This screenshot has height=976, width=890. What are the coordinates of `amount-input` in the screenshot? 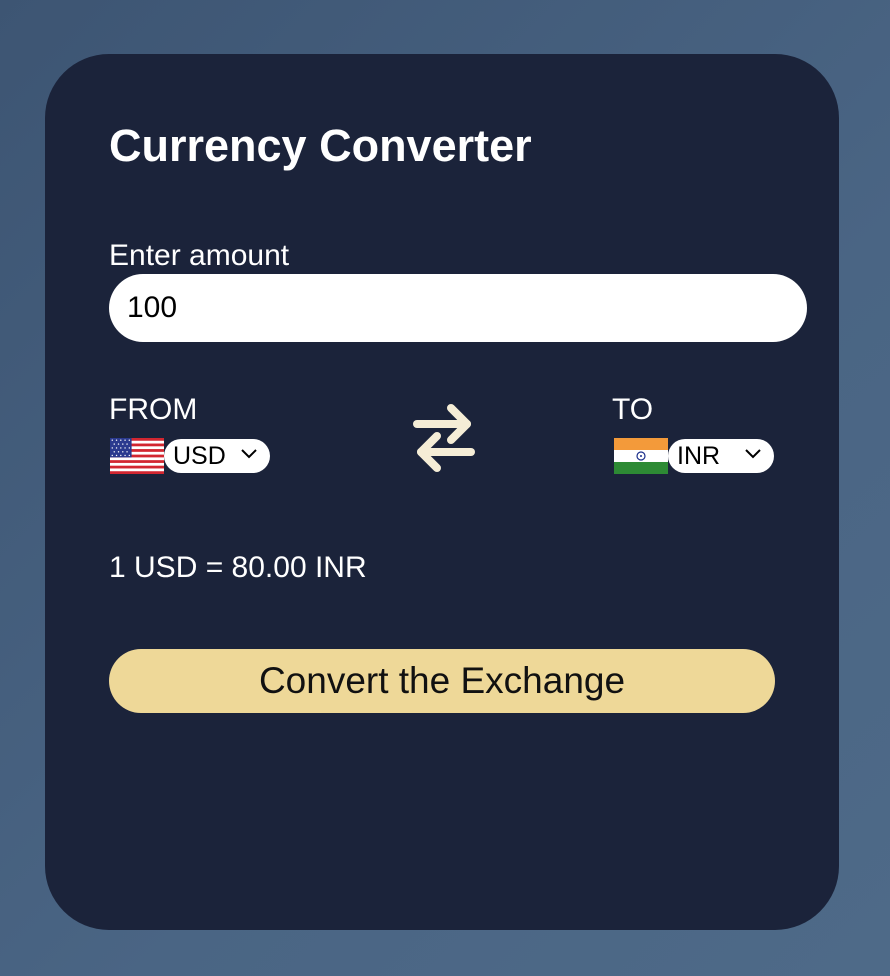 It's located at (458, 308).